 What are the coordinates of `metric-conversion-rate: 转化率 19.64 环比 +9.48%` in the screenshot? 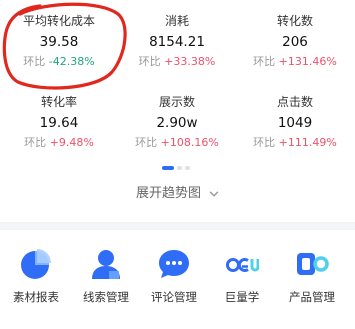 It's located at (59, 122).